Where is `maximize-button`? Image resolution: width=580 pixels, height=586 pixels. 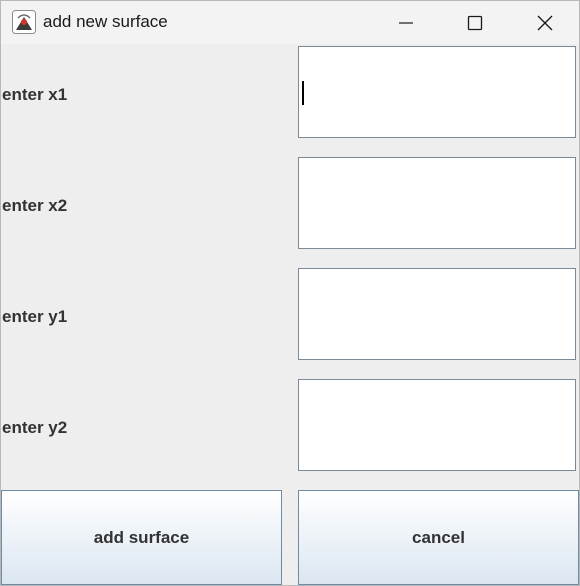 maximize-button is located at coordinates (475, 22).